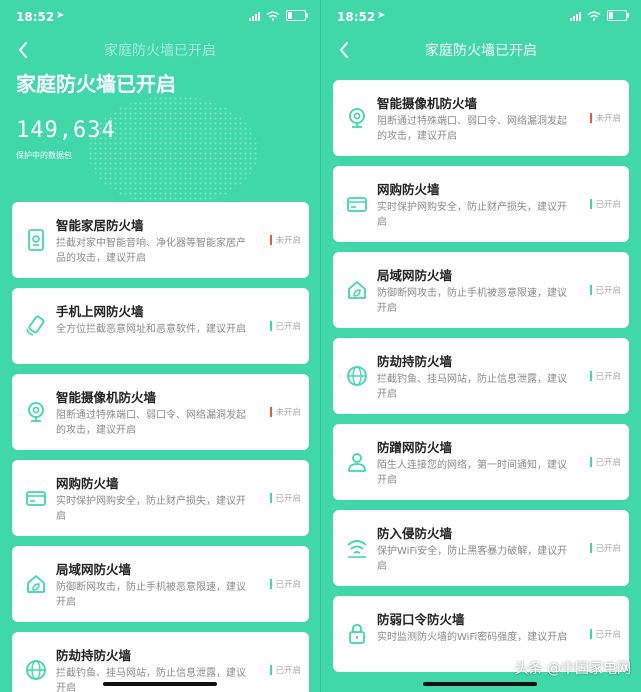  Describe the element at coordinates (100, 225) in the screenshot. I see `firewall-card-title: 智能家居防火墙` at that location.